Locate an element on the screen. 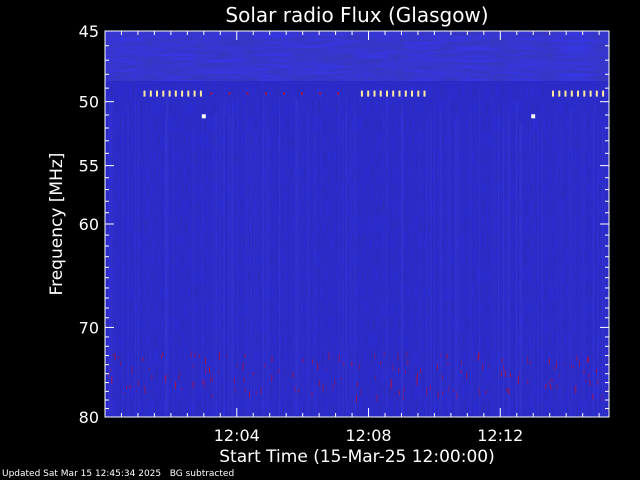 The width and height of the screenshot is (640, 480). x-axis-label: Start Time (15-Mar-25 12:00:00) is located at coordinates (356, 457).